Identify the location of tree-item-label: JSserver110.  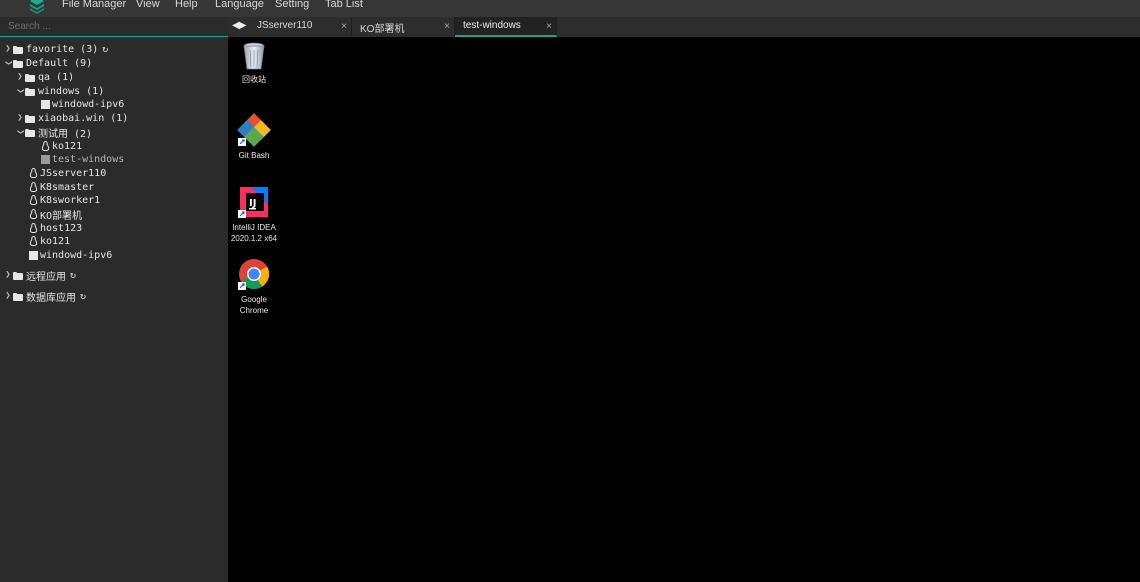
(73, 173).